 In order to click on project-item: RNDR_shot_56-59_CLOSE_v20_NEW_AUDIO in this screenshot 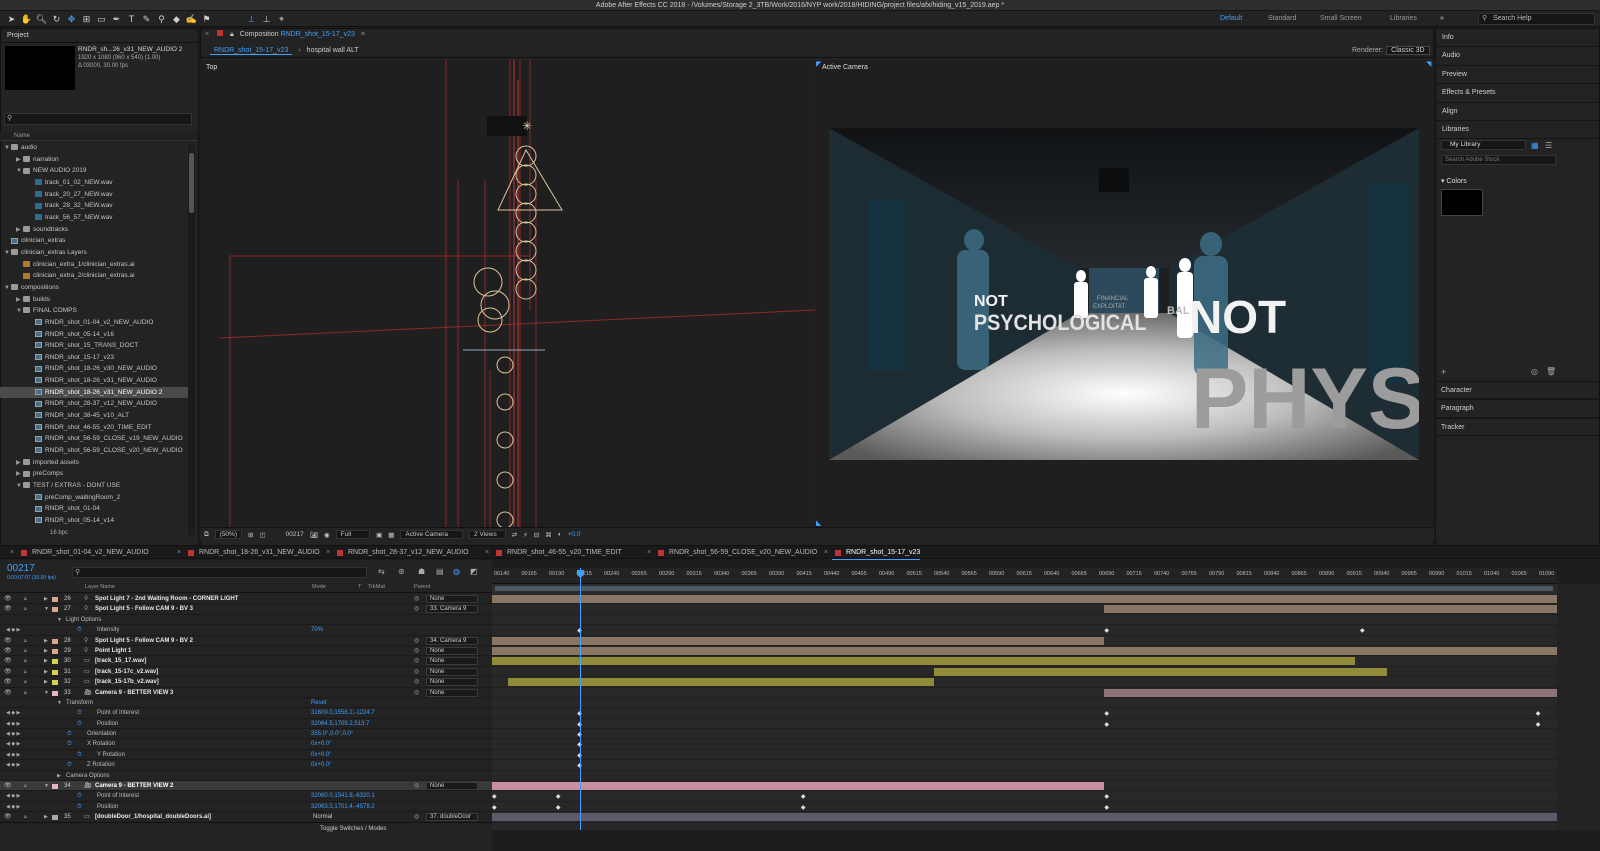, I will do `click(94, 451)`.